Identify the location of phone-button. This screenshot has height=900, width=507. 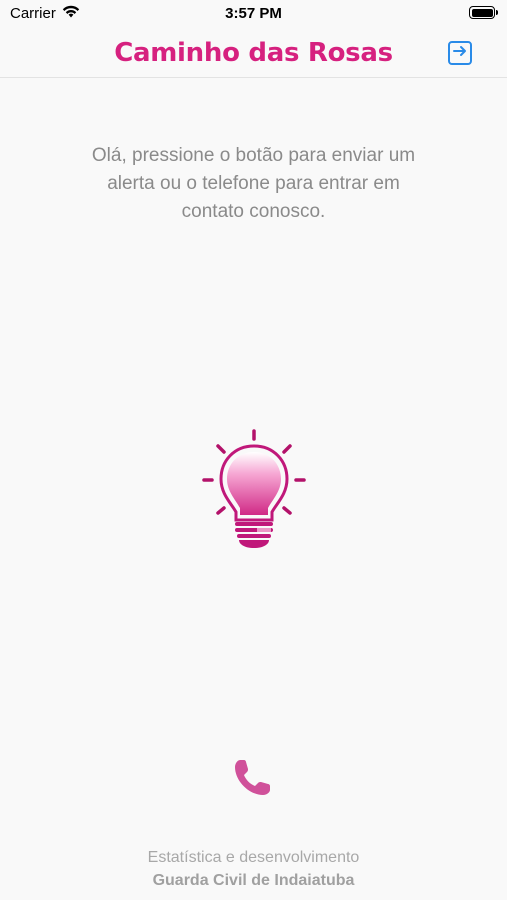
(253, 777).